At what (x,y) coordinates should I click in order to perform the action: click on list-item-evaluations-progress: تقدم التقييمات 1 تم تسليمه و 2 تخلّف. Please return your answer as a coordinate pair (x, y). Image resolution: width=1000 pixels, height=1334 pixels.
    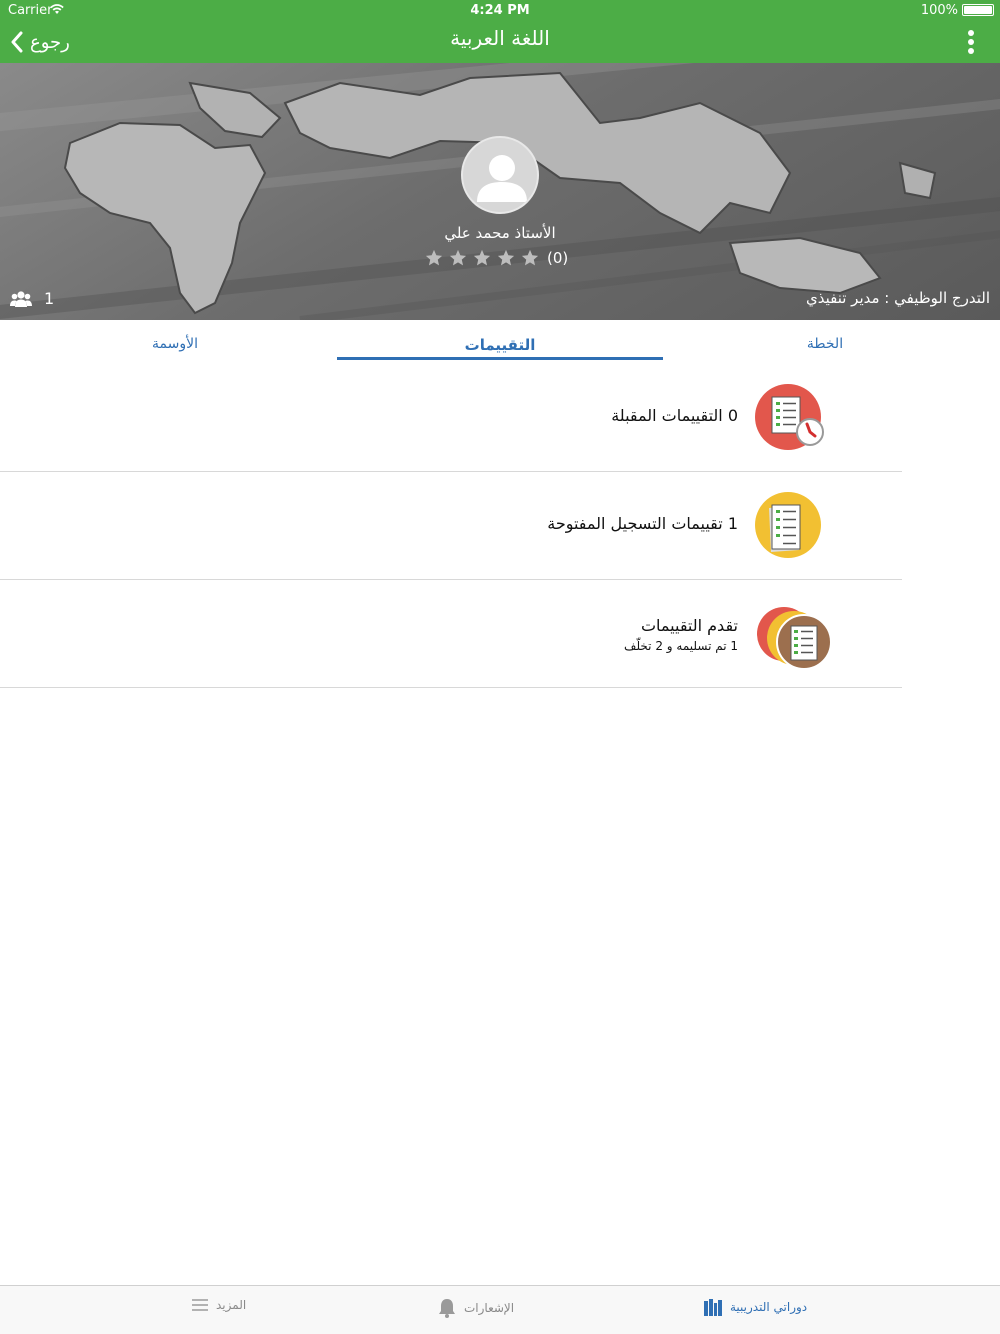
    Looking at the image, I should click on (500, 634).